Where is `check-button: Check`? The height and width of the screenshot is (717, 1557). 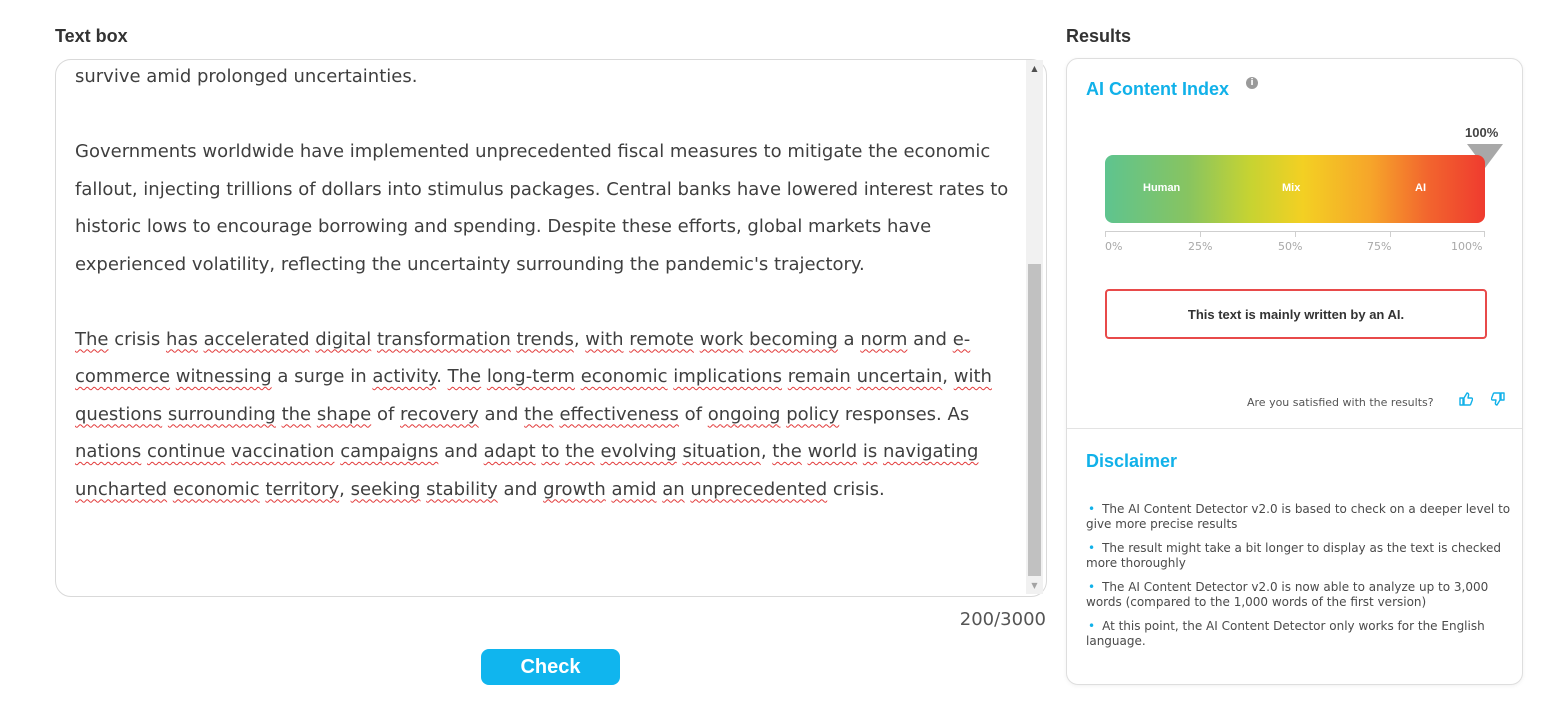
check-button: Check is located at coordinates (550, 667).